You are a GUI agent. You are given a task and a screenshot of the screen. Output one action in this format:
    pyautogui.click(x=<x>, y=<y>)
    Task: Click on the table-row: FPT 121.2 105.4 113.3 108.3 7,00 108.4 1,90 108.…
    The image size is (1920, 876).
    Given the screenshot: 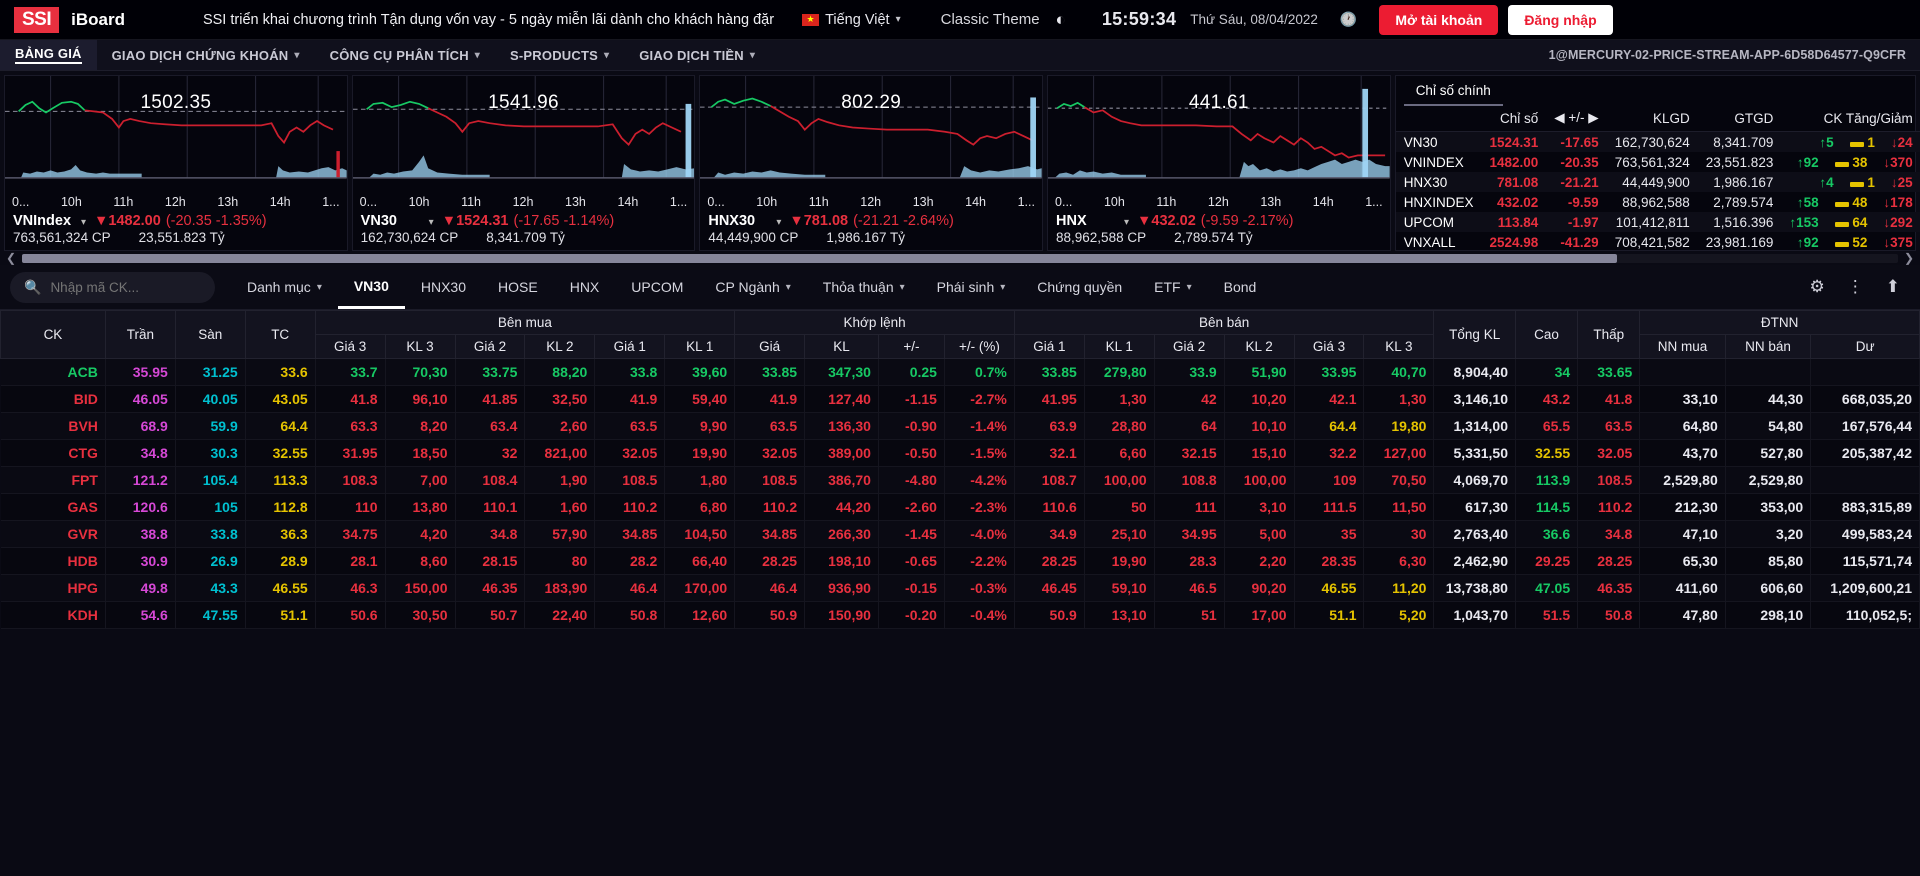 What is the action you would take?
    pyautogui.click(x=960, y=480)
    